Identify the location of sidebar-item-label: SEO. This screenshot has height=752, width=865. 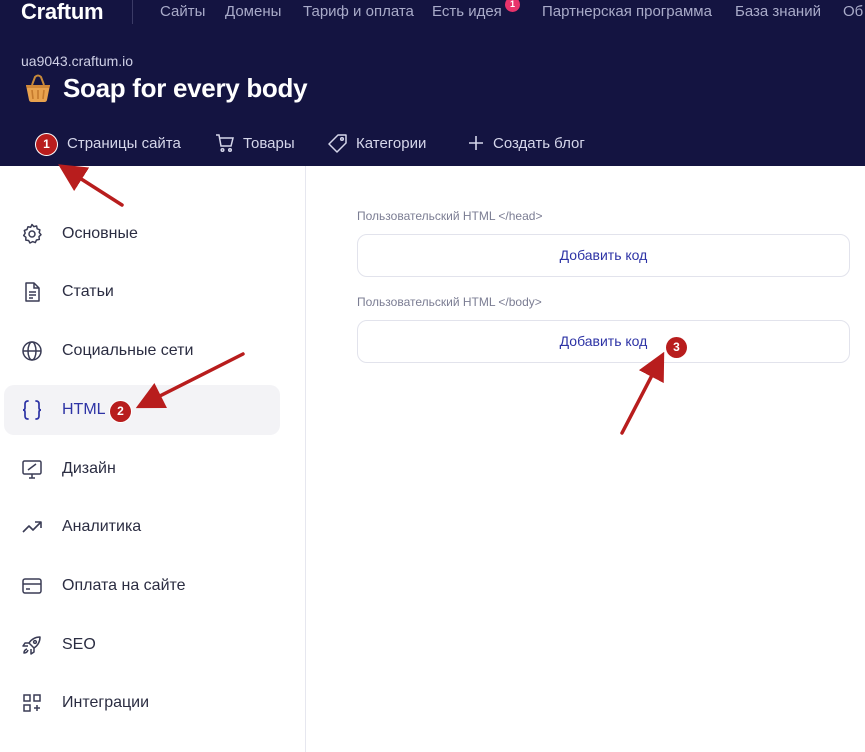
(79, 644).